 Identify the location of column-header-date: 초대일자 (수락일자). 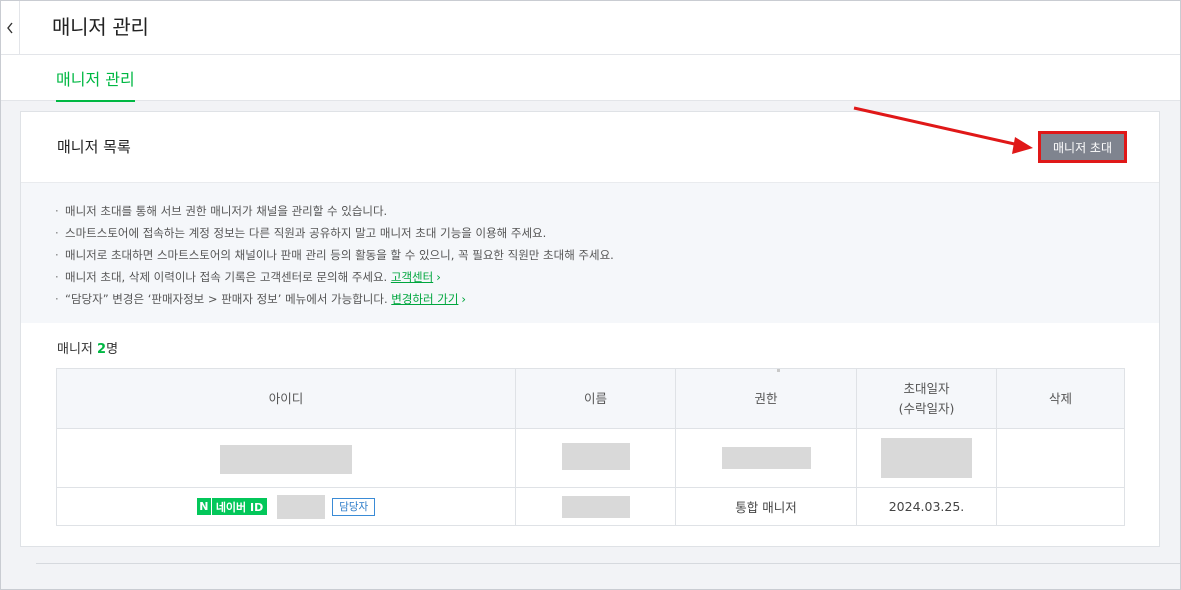
(926, 398).